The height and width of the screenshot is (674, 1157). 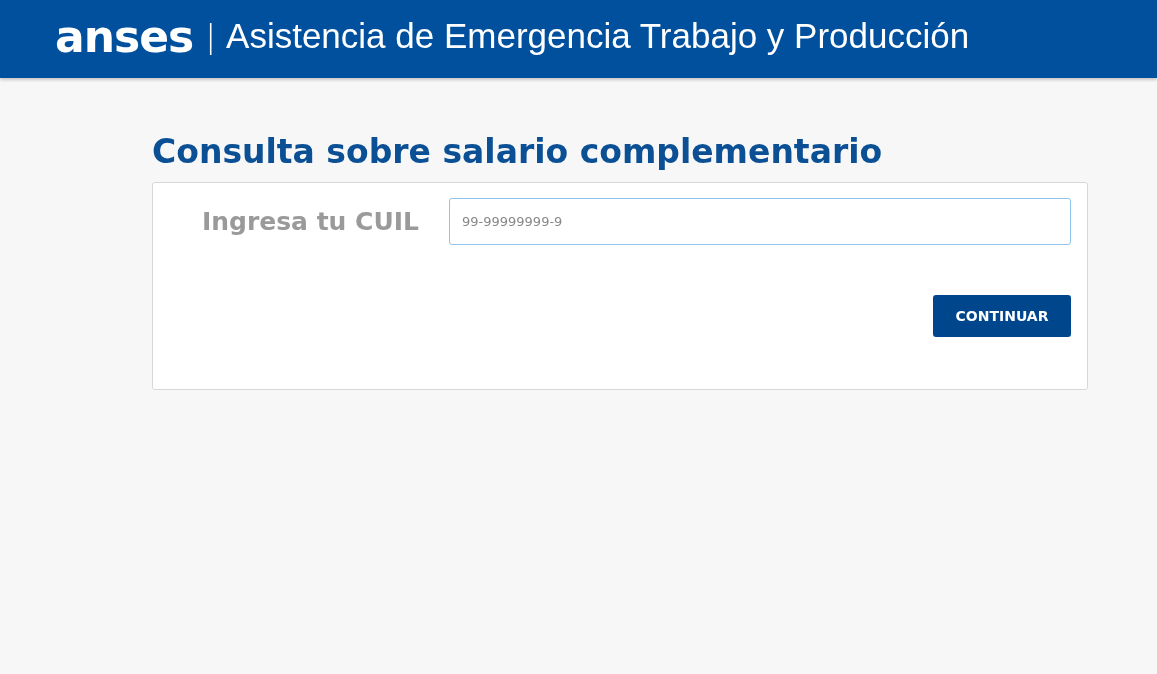 What do you see at coordinates (760, 221) in the screenshot?
I see `cuil-field: 99-99999999-9` at bounding box center [760, 221].